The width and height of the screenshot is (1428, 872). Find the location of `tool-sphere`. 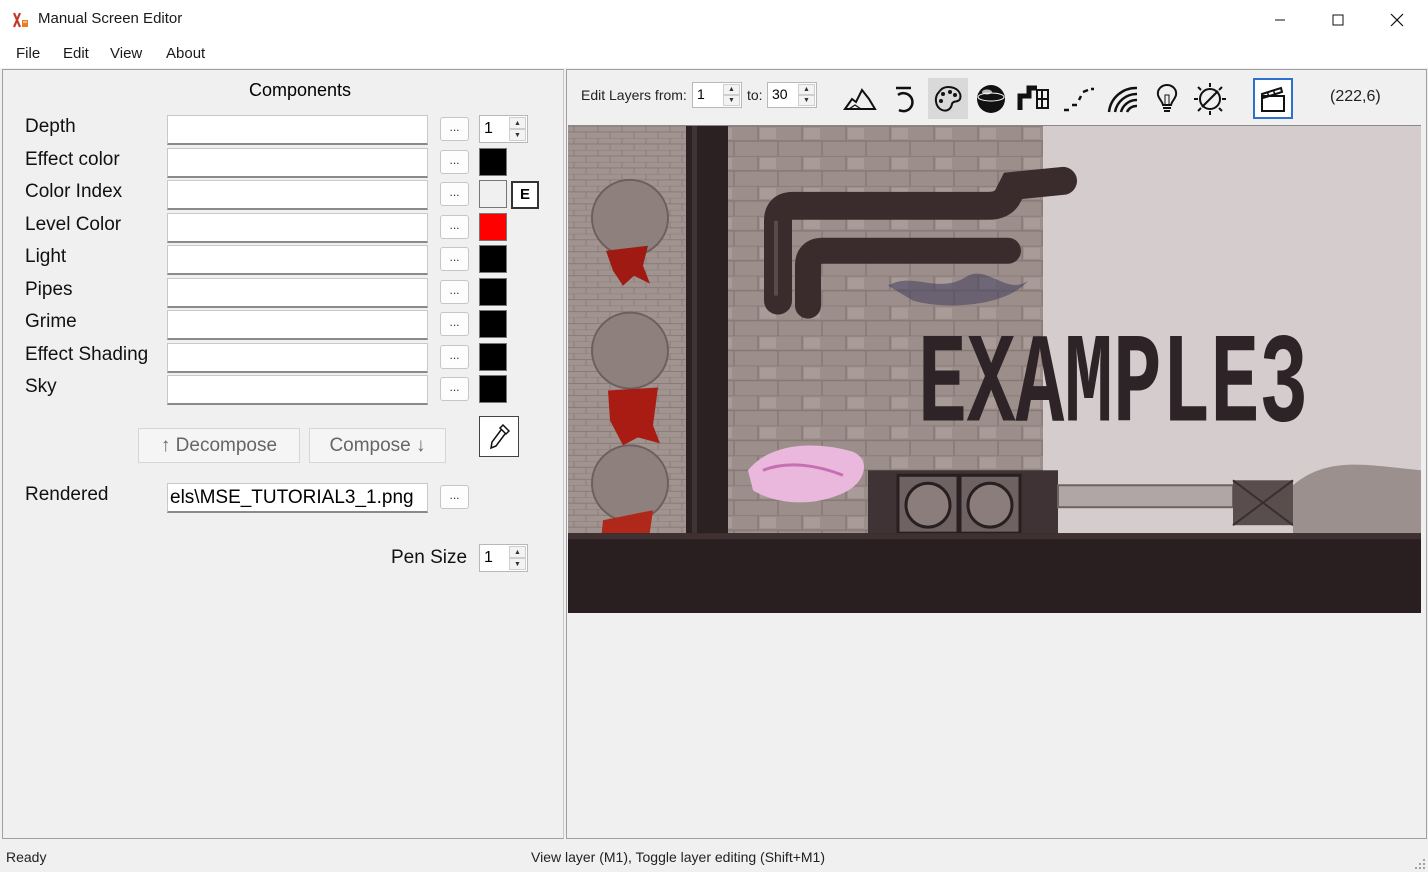

tool-sphere is located at coordinates (991, 98).